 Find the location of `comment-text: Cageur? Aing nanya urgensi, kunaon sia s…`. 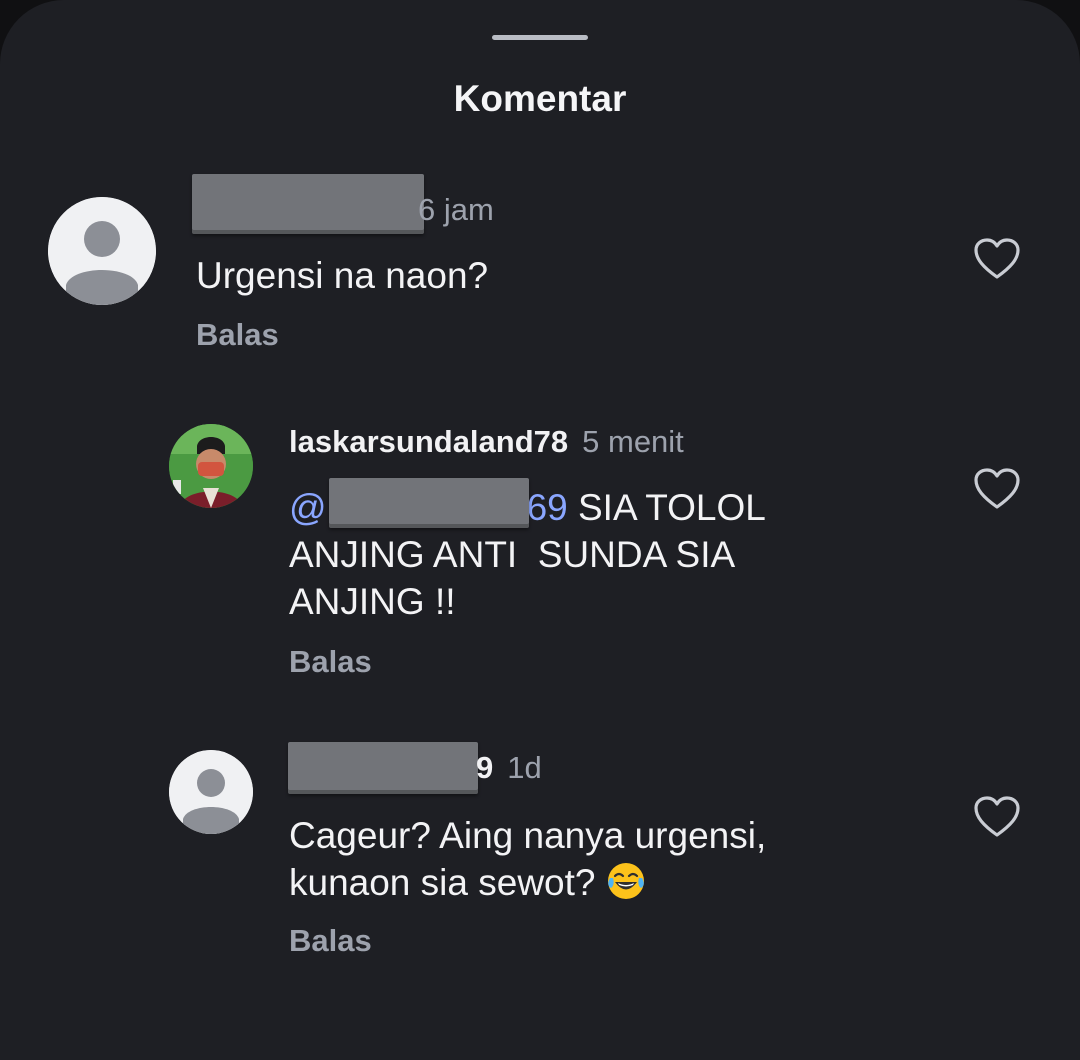

comment-text: Cageur? Aing nanya urgensi, kunaon sia s… is located at coordinates (527, 859).